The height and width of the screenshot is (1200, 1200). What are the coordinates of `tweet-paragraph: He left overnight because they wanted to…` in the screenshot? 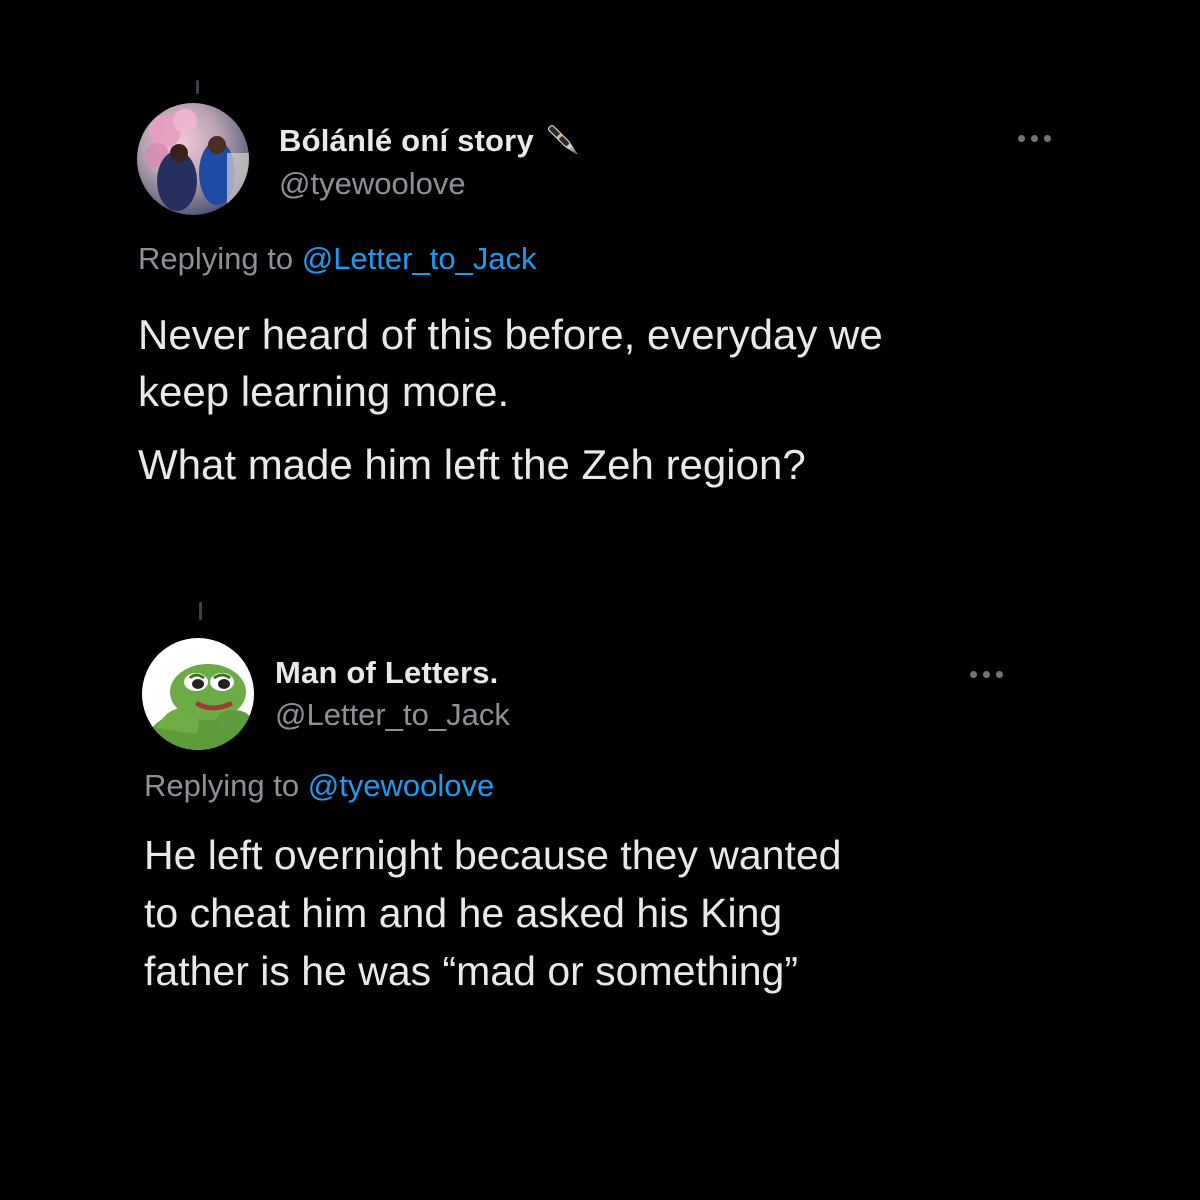 It's located at (493, 913).